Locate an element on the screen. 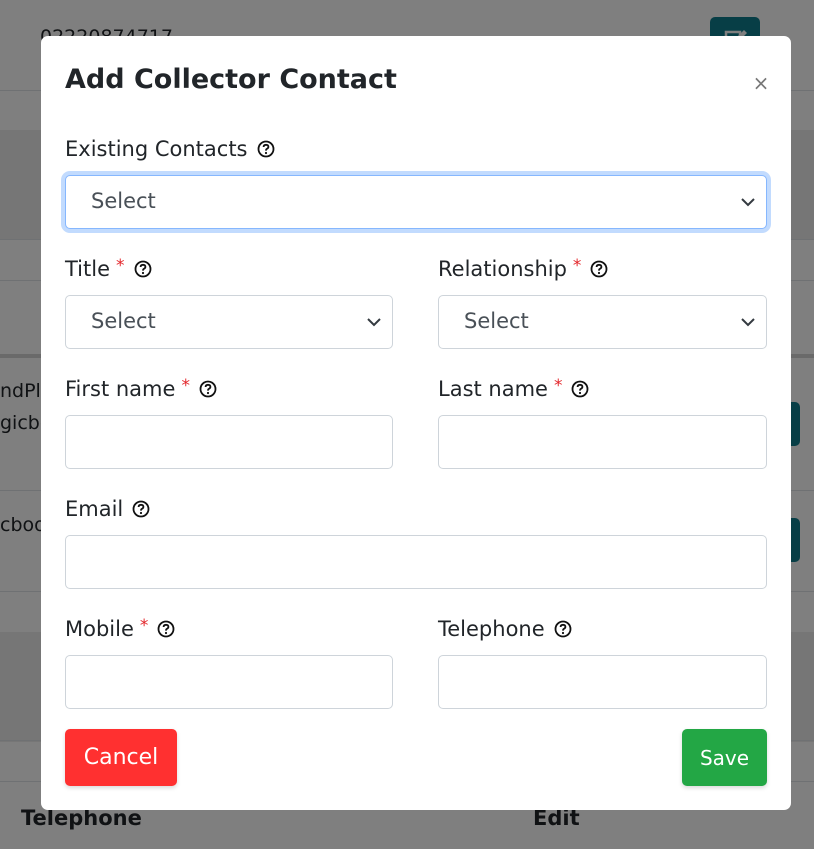 The image size is (814, 849). existing-contacts-field: Existing Contacts Select is located at coordinates (416, 182).